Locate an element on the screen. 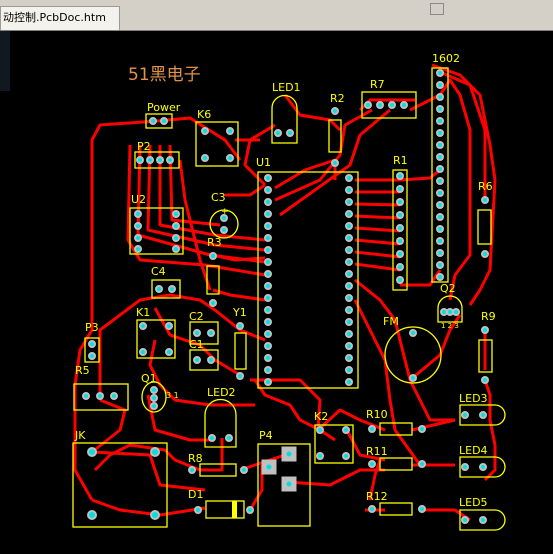 Image resolution: width=553 pixels, height=554 pixels. pads-jk is located at coordinates (123, 483).